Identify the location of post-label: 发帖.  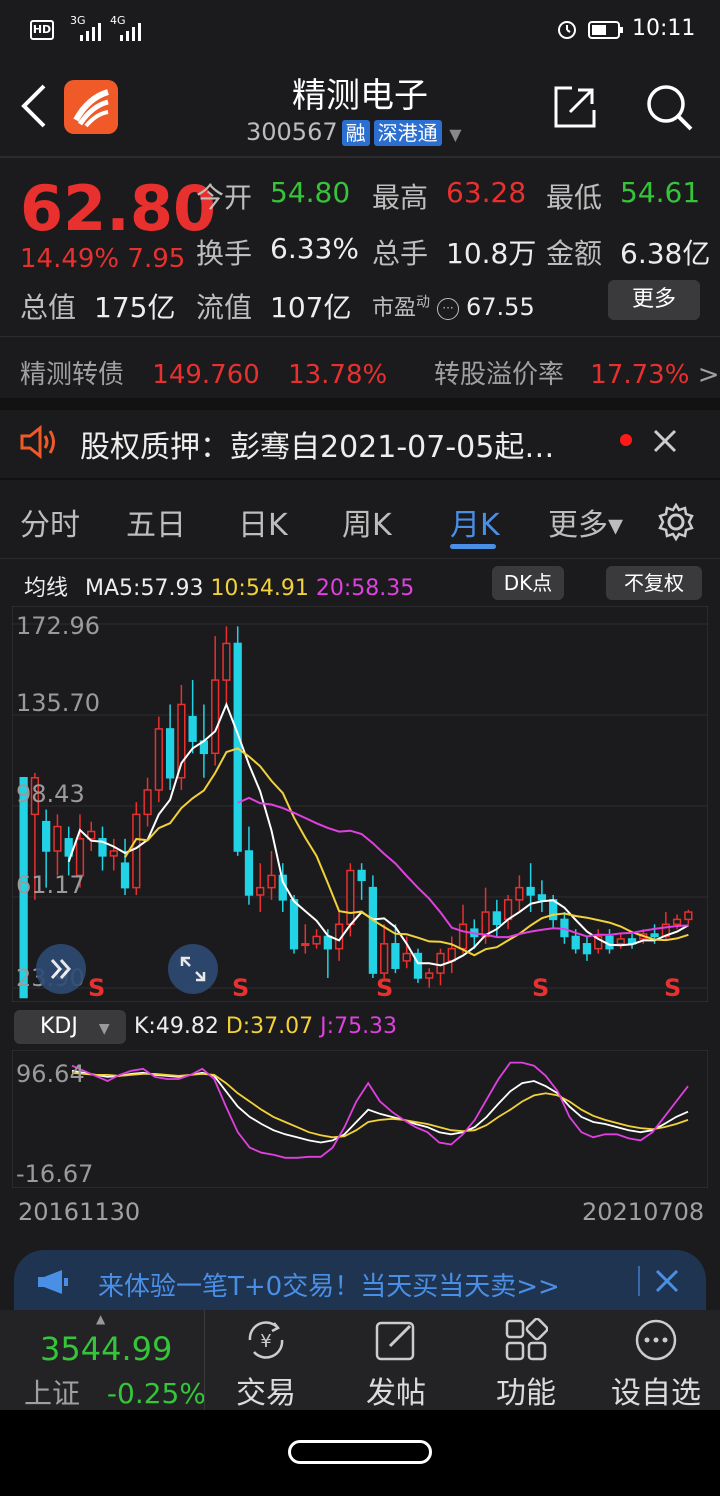
(396, 1393).